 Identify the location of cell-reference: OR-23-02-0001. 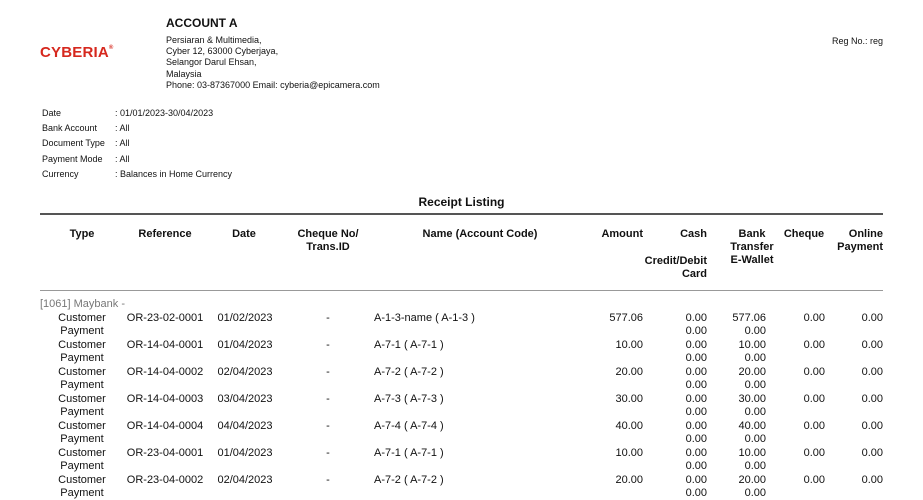
(165, 318).